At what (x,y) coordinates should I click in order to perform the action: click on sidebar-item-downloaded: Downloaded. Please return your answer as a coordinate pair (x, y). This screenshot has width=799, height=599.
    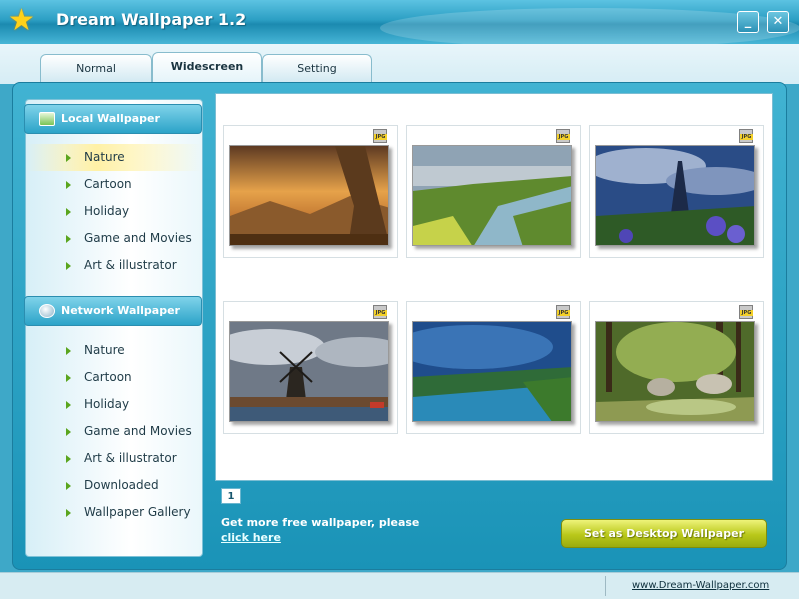
    Looking at the image, I should click on (114, 485).